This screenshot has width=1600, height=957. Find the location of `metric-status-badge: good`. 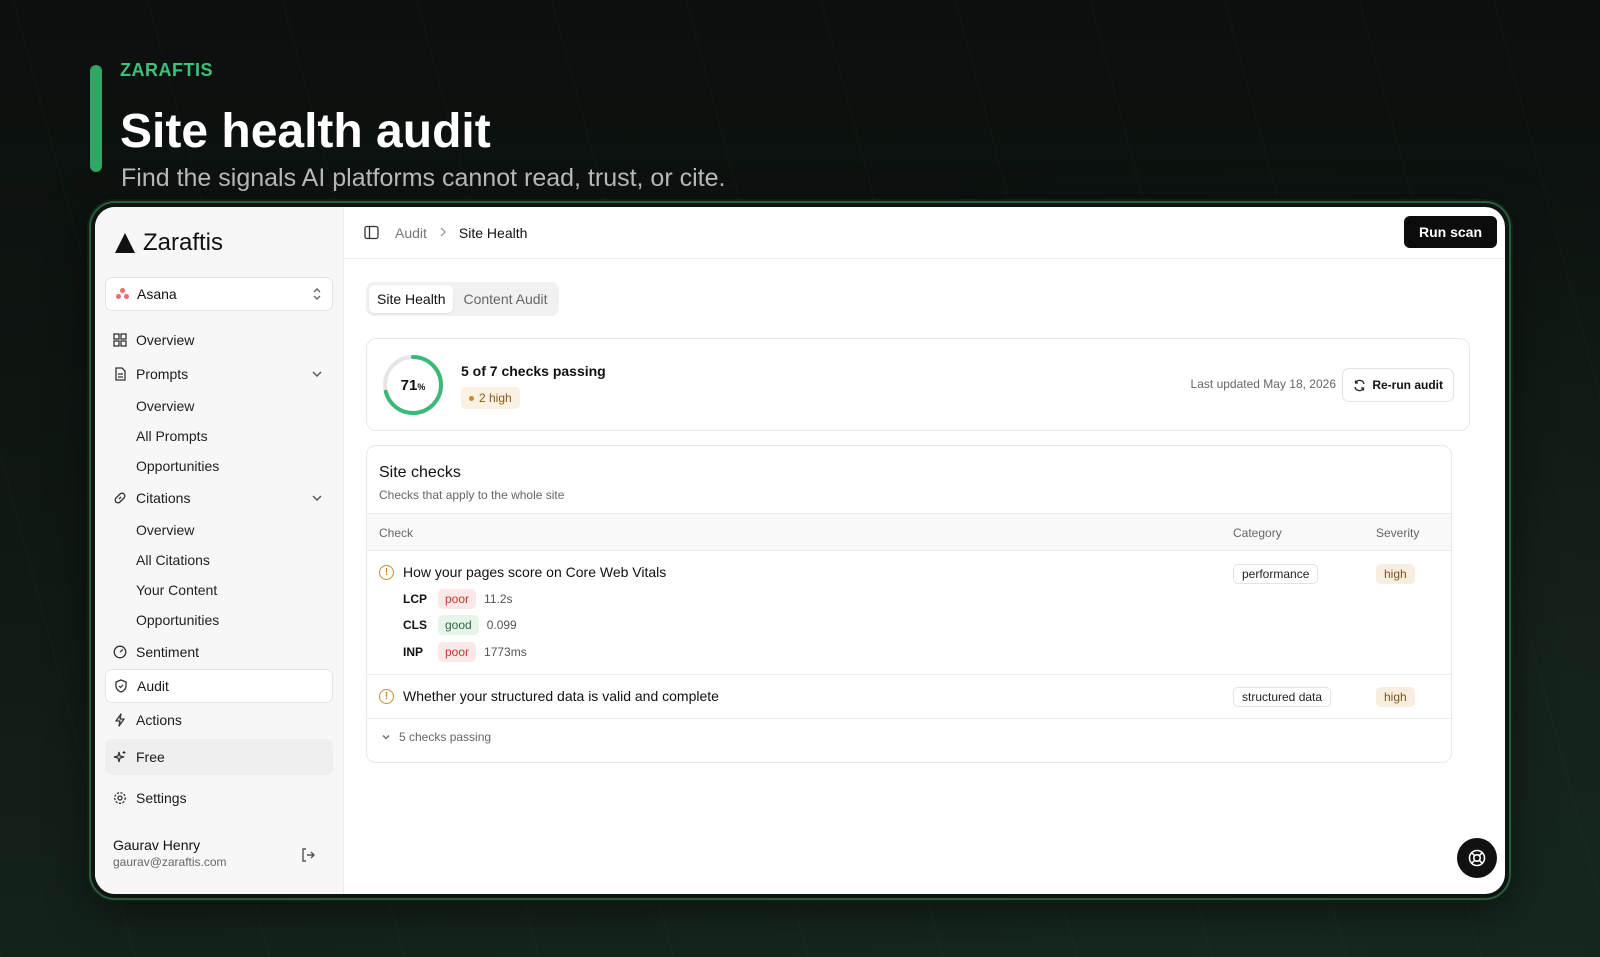

metric-status-badge: good is located at coordinates (458, 625).